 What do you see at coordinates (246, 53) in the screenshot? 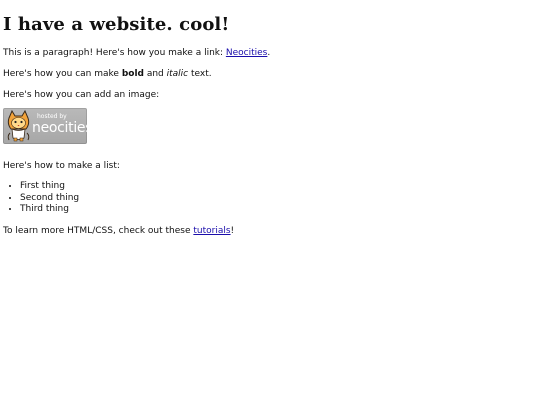
I see `neocities-link: Neocities` at bounding box center [246, 53].